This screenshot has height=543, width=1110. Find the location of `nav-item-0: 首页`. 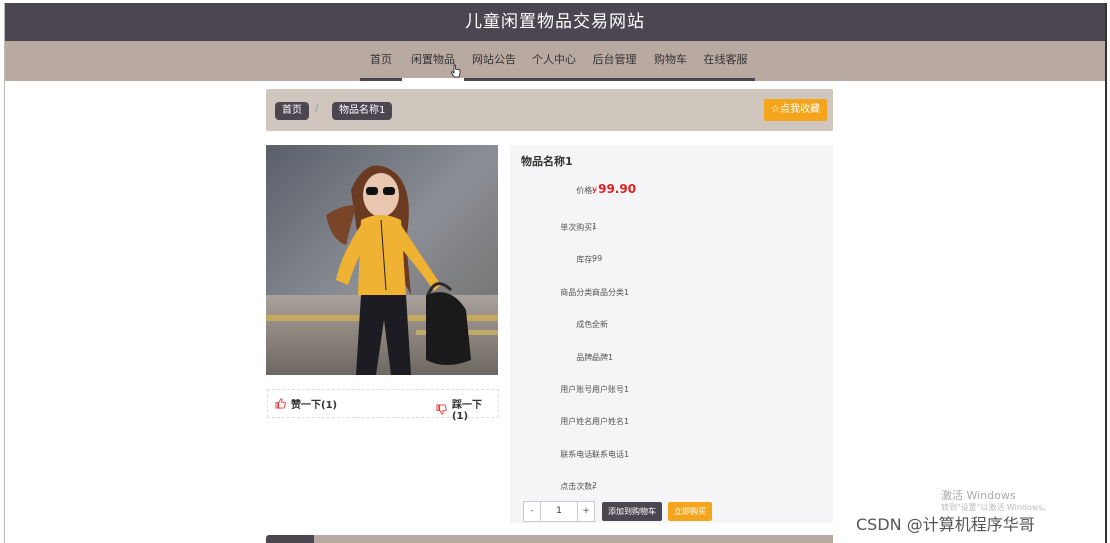

nav-item-0: 首页 is located at coordinates (381, 61).